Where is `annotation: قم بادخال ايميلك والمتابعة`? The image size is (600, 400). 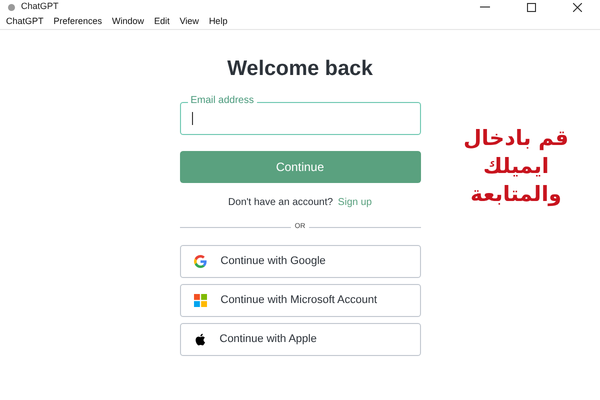
annotation: قم بادخال ايميلك والمتابعة is located at coordinates (516, 166).